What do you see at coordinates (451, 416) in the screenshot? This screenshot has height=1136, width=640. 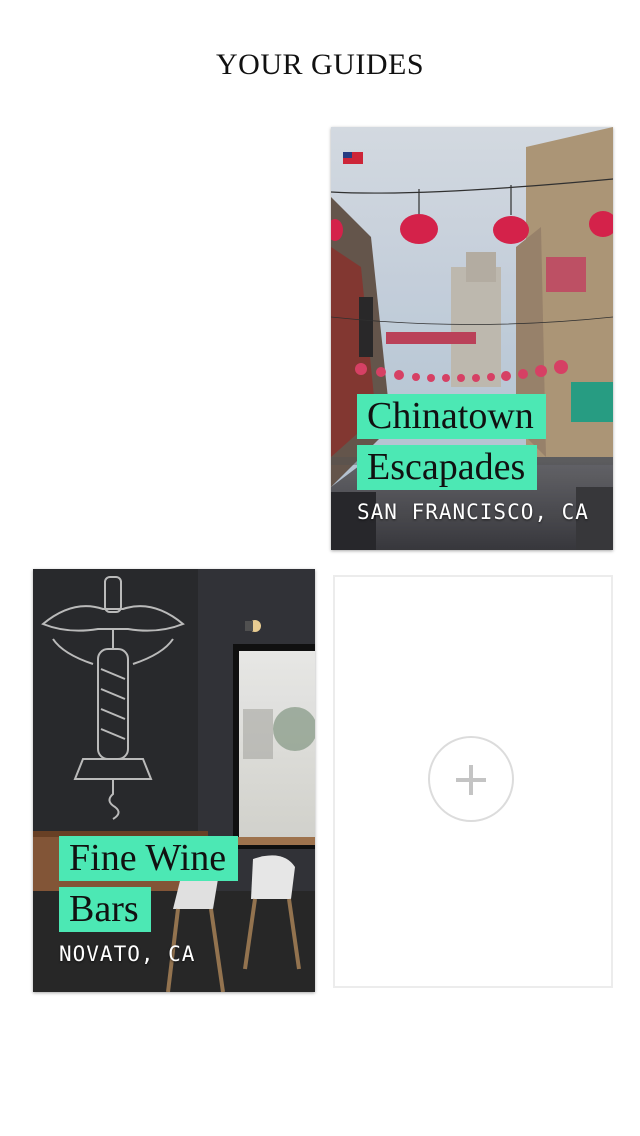 I see `guide-title-line1: Chinatown` at bounding box center [451, 416].